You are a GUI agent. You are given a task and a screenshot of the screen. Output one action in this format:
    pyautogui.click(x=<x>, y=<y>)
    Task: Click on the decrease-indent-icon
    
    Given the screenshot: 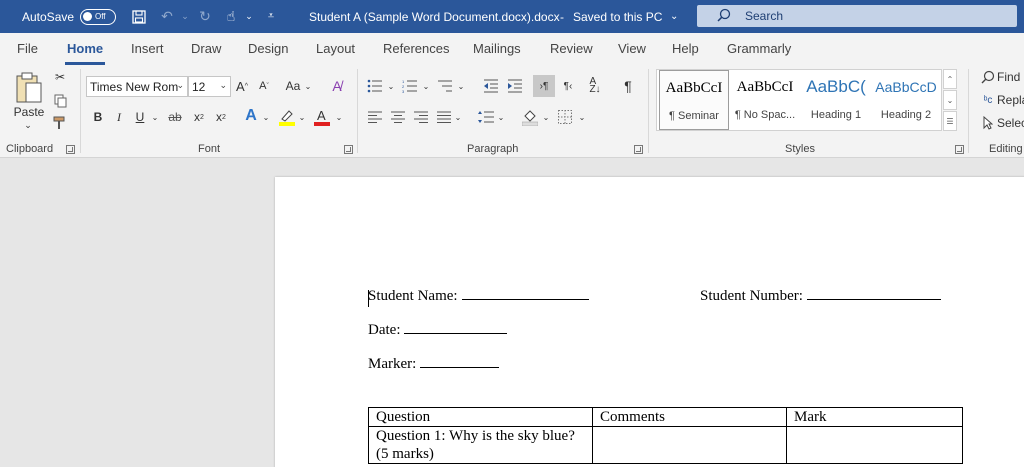 What is the action you would take?
    pyautogui.click(x=491, y=86)
    